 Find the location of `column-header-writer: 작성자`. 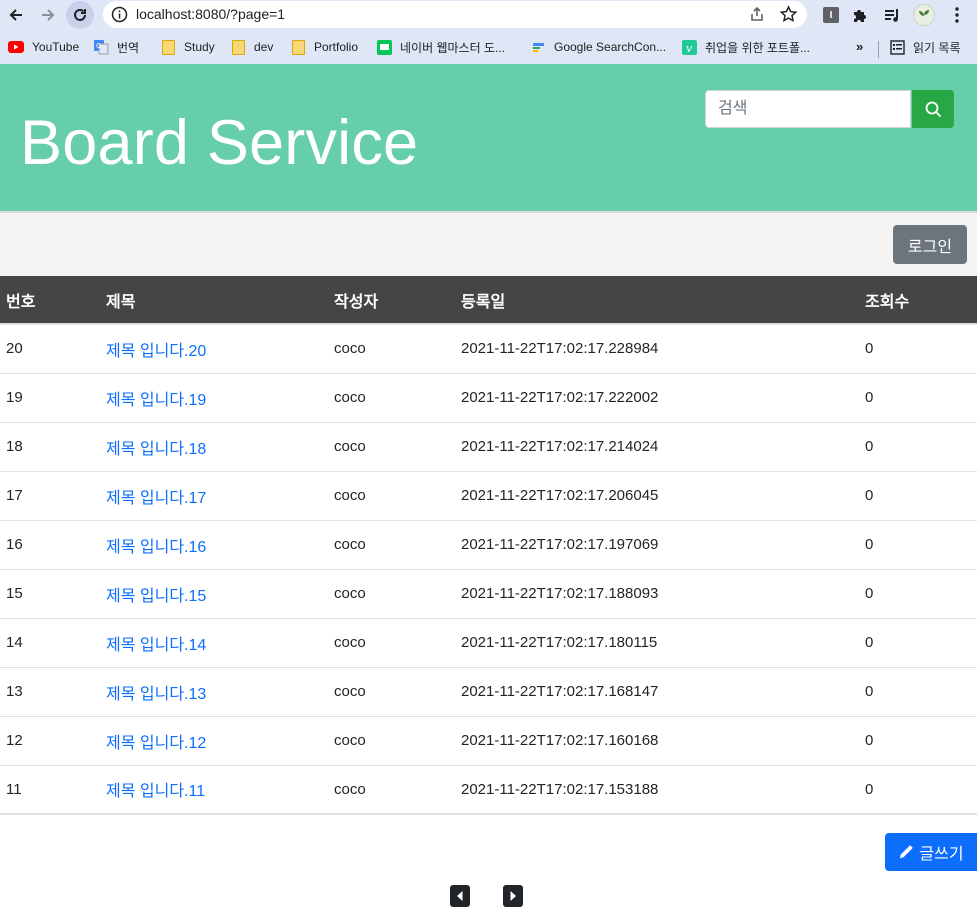

column-header-writer: 작성자 is located at coordinates (391, 300).